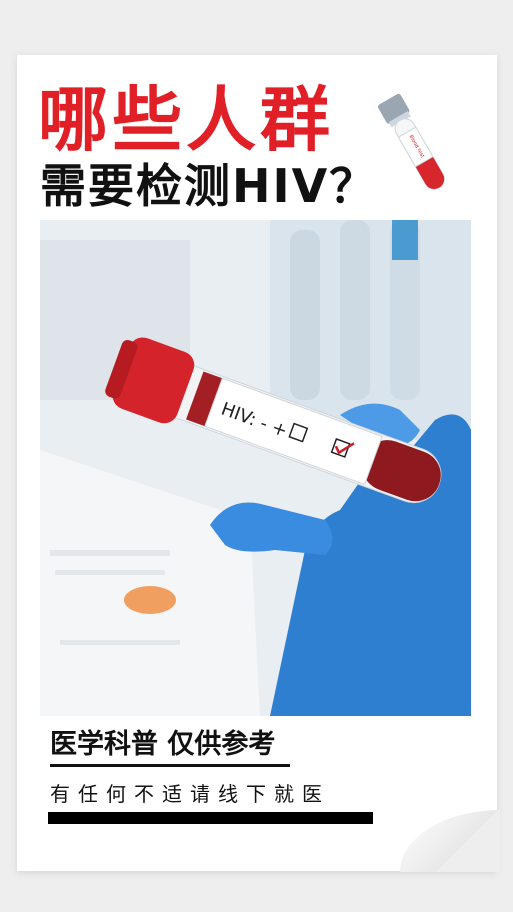  Describe the element at coordinates (418, 141) in the screenshot. I see `blood-test-tube-icon: Blood test` at that location.